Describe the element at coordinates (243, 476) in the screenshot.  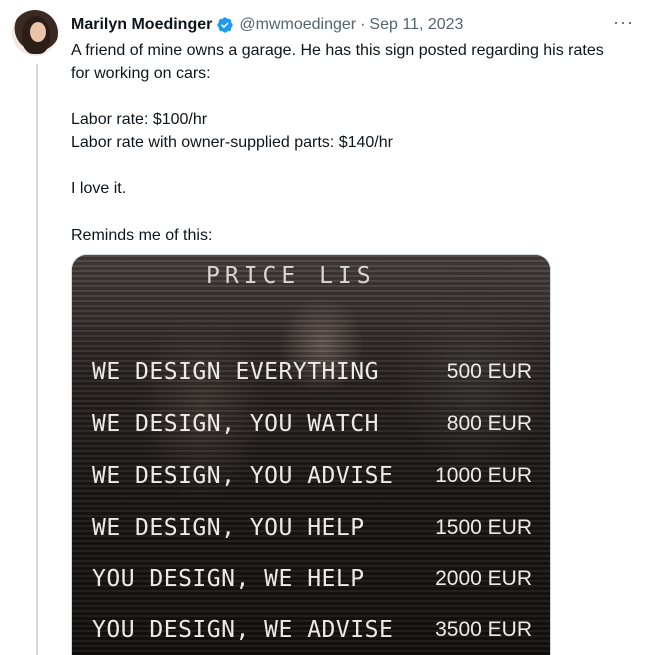
I see `service-name: WE DESIGN, YOU ADVISE` at that location.